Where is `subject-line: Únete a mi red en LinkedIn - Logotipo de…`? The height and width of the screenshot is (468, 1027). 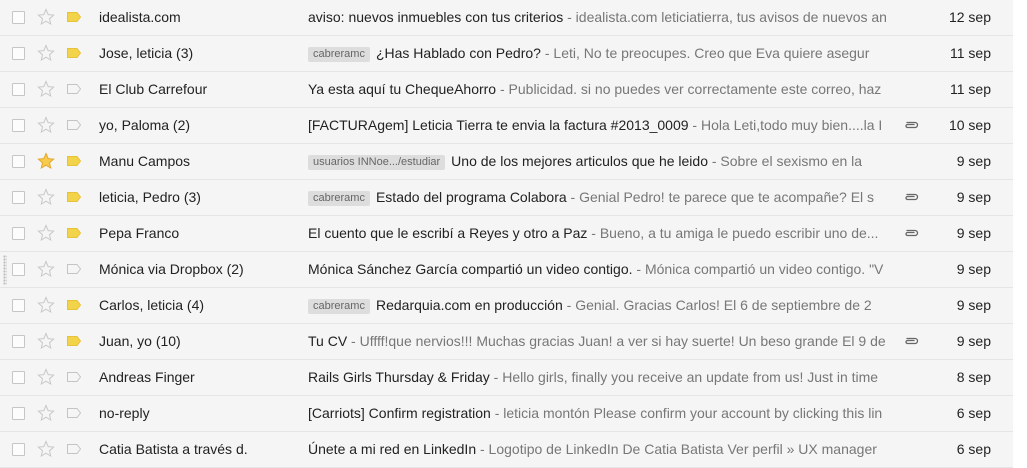 subject-line: Únete a mi red en LinkedIn - Logotipo de… is located at coordinates (601, 451).